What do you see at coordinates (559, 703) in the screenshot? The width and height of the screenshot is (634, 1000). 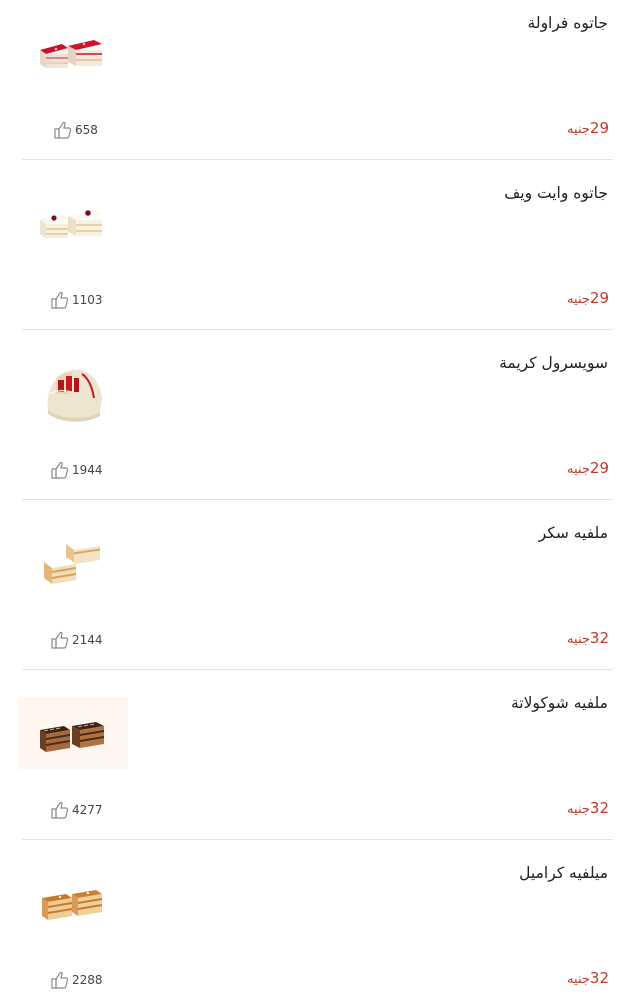 I see `product-name: ملفيه شوكولاتة` at bounding box center [559, 703].